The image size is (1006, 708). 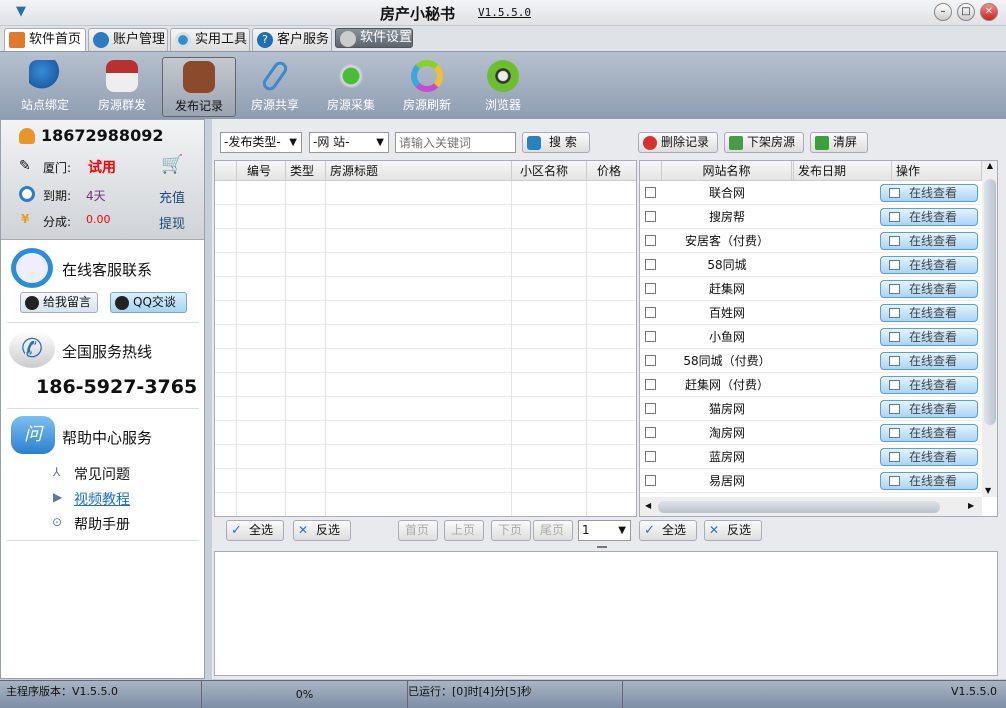 What do you see at coordinates (374, 38) in the screenshot?
I see `tab-settings: 软件设置` at bounding box center [374, 38].